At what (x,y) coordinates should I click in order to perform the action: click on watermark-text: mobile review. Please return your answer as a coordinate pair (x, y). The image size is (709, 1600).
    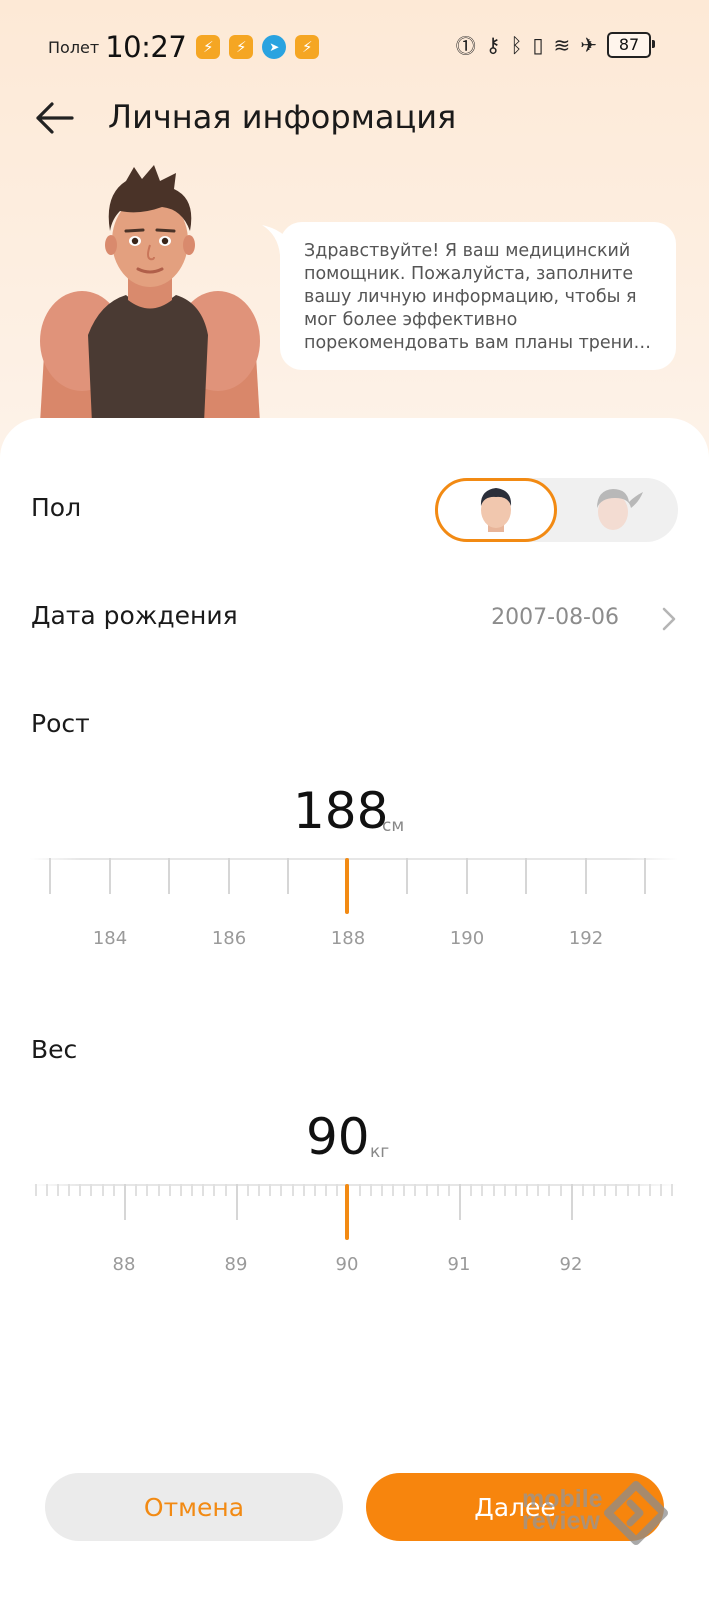
    Looking at the image, I should click on (562, 1511).